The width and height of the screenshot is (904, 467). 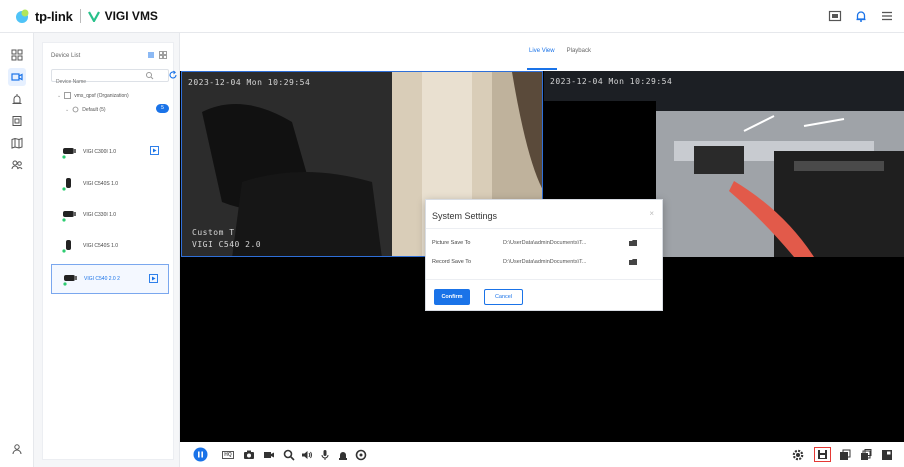 I want to click on window-layout-button, so click(x=845, y=454).